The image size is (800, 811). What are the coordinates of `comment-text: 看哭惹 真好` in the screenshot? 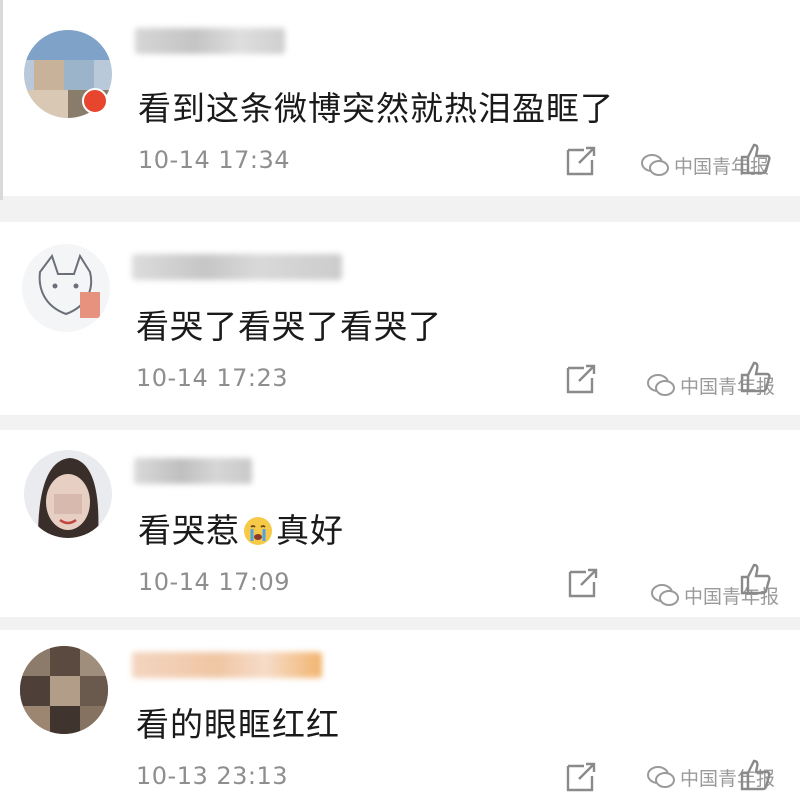 It's located at (241, 528).